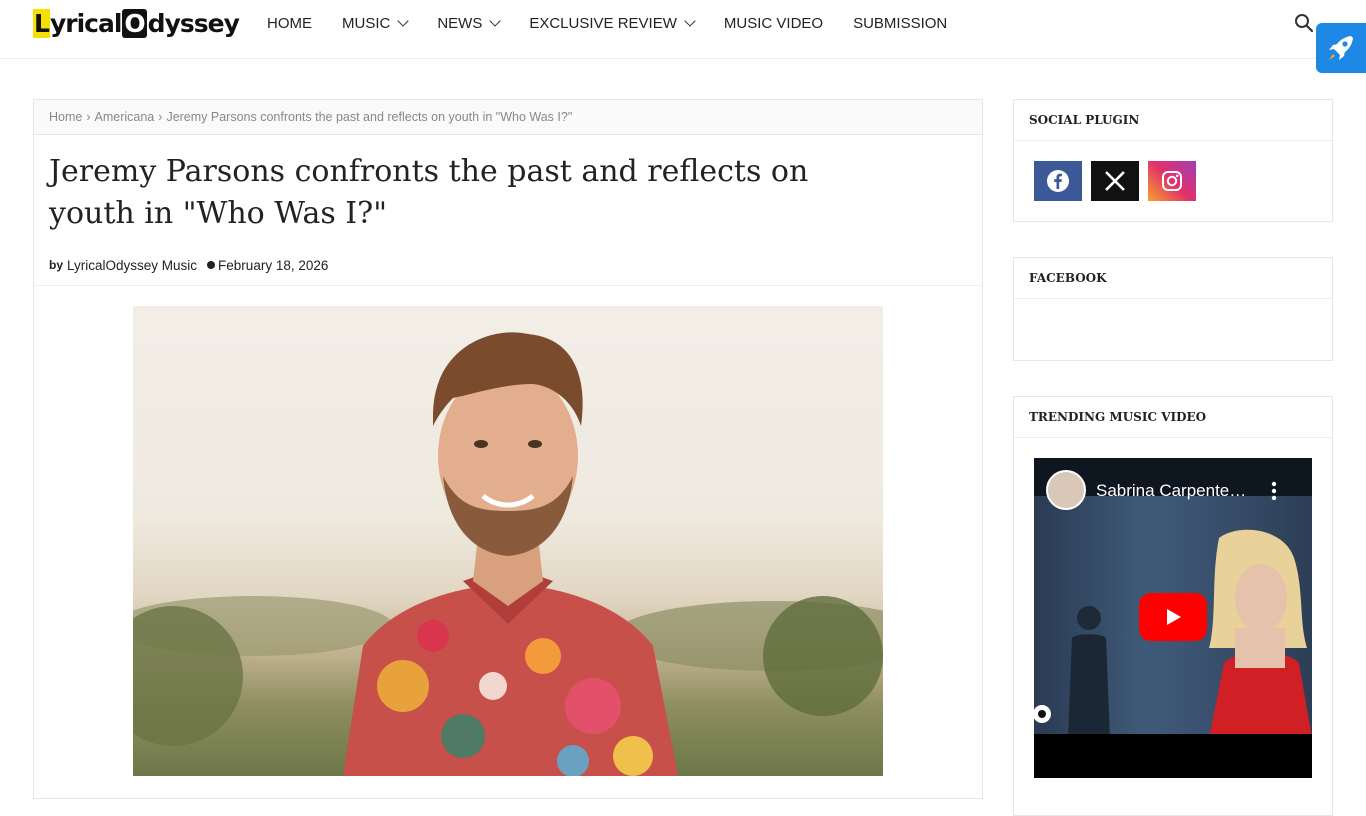 This screenshot has width=1366, height=816. I want to click on meta-dot-icon, so click(211, 265).